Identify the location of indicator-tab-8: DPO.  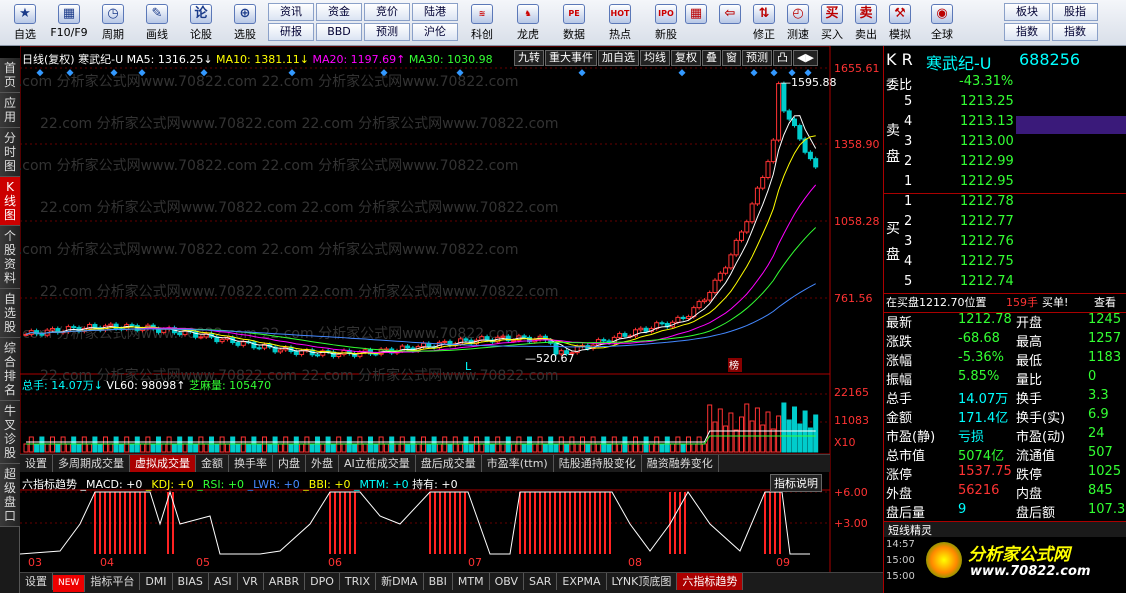
(322, 581).